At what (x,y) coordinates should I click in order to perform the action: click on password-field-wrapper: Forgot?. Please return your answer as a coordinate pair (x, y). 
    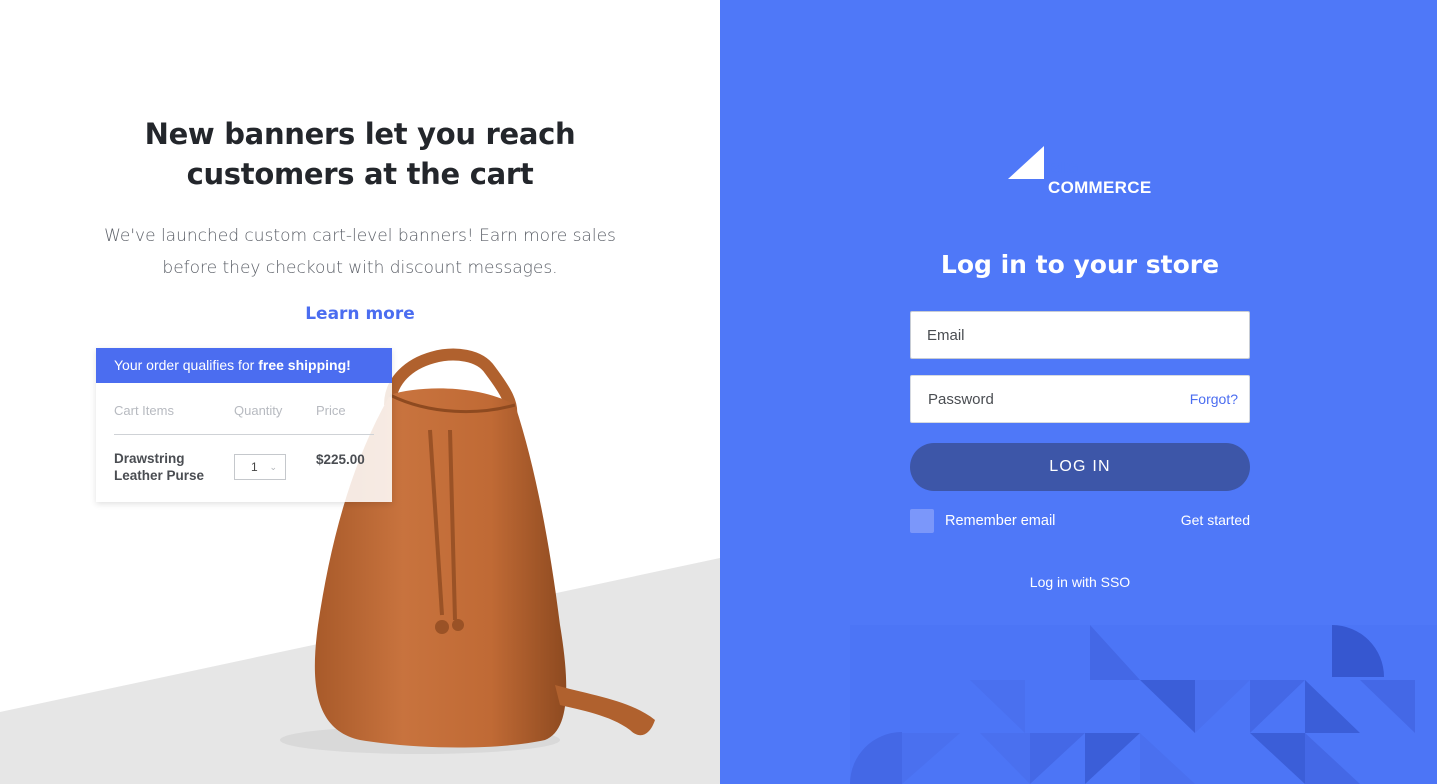
    Looking at the image, I should click on (1080, 399).